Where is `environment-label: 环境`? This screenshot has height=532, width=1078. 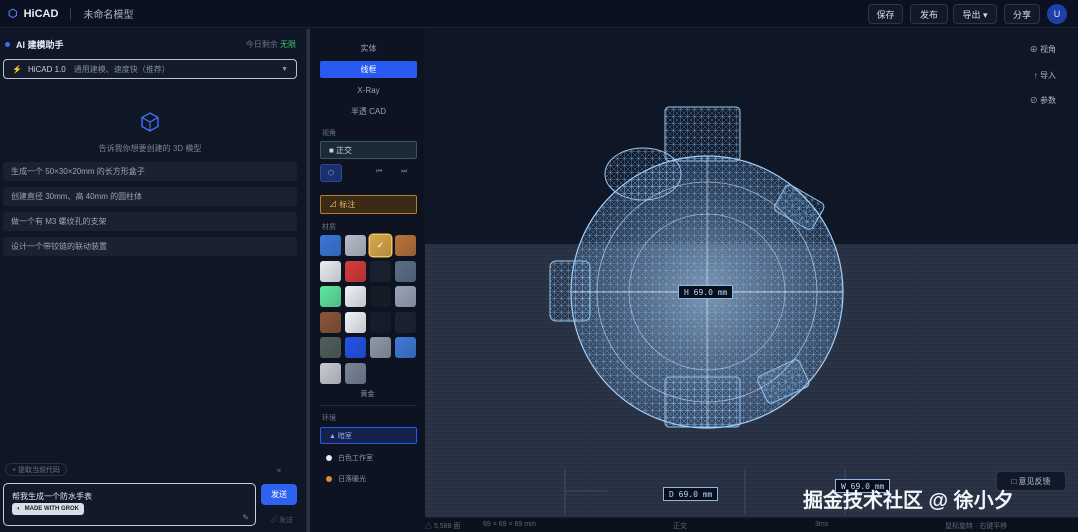
environment-label: 环境 is located at coordinates (329, 418).